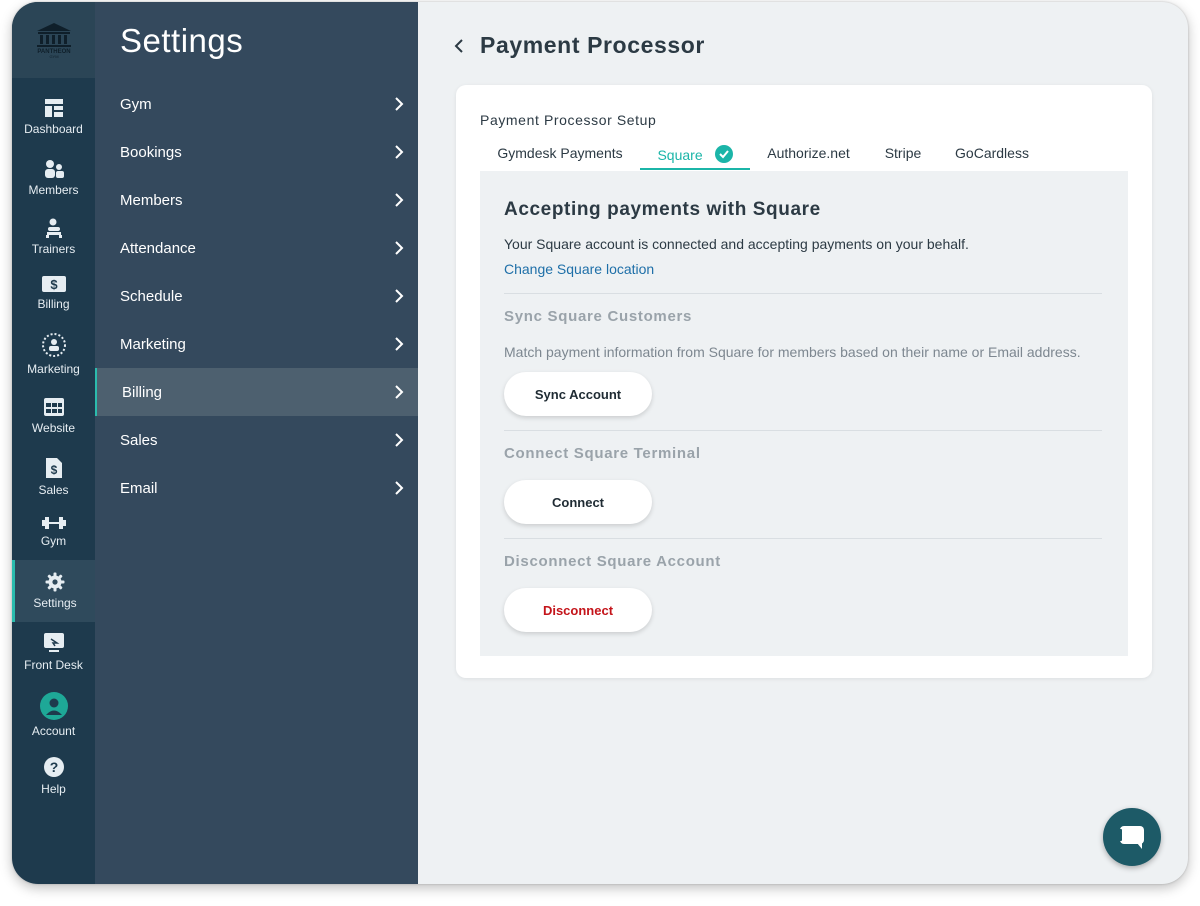  What do you see at coordinates (612, 561) in the screenshot?
I see `disconnect-section-title: Disconnect Square Account` at bounding box center [612, 561].